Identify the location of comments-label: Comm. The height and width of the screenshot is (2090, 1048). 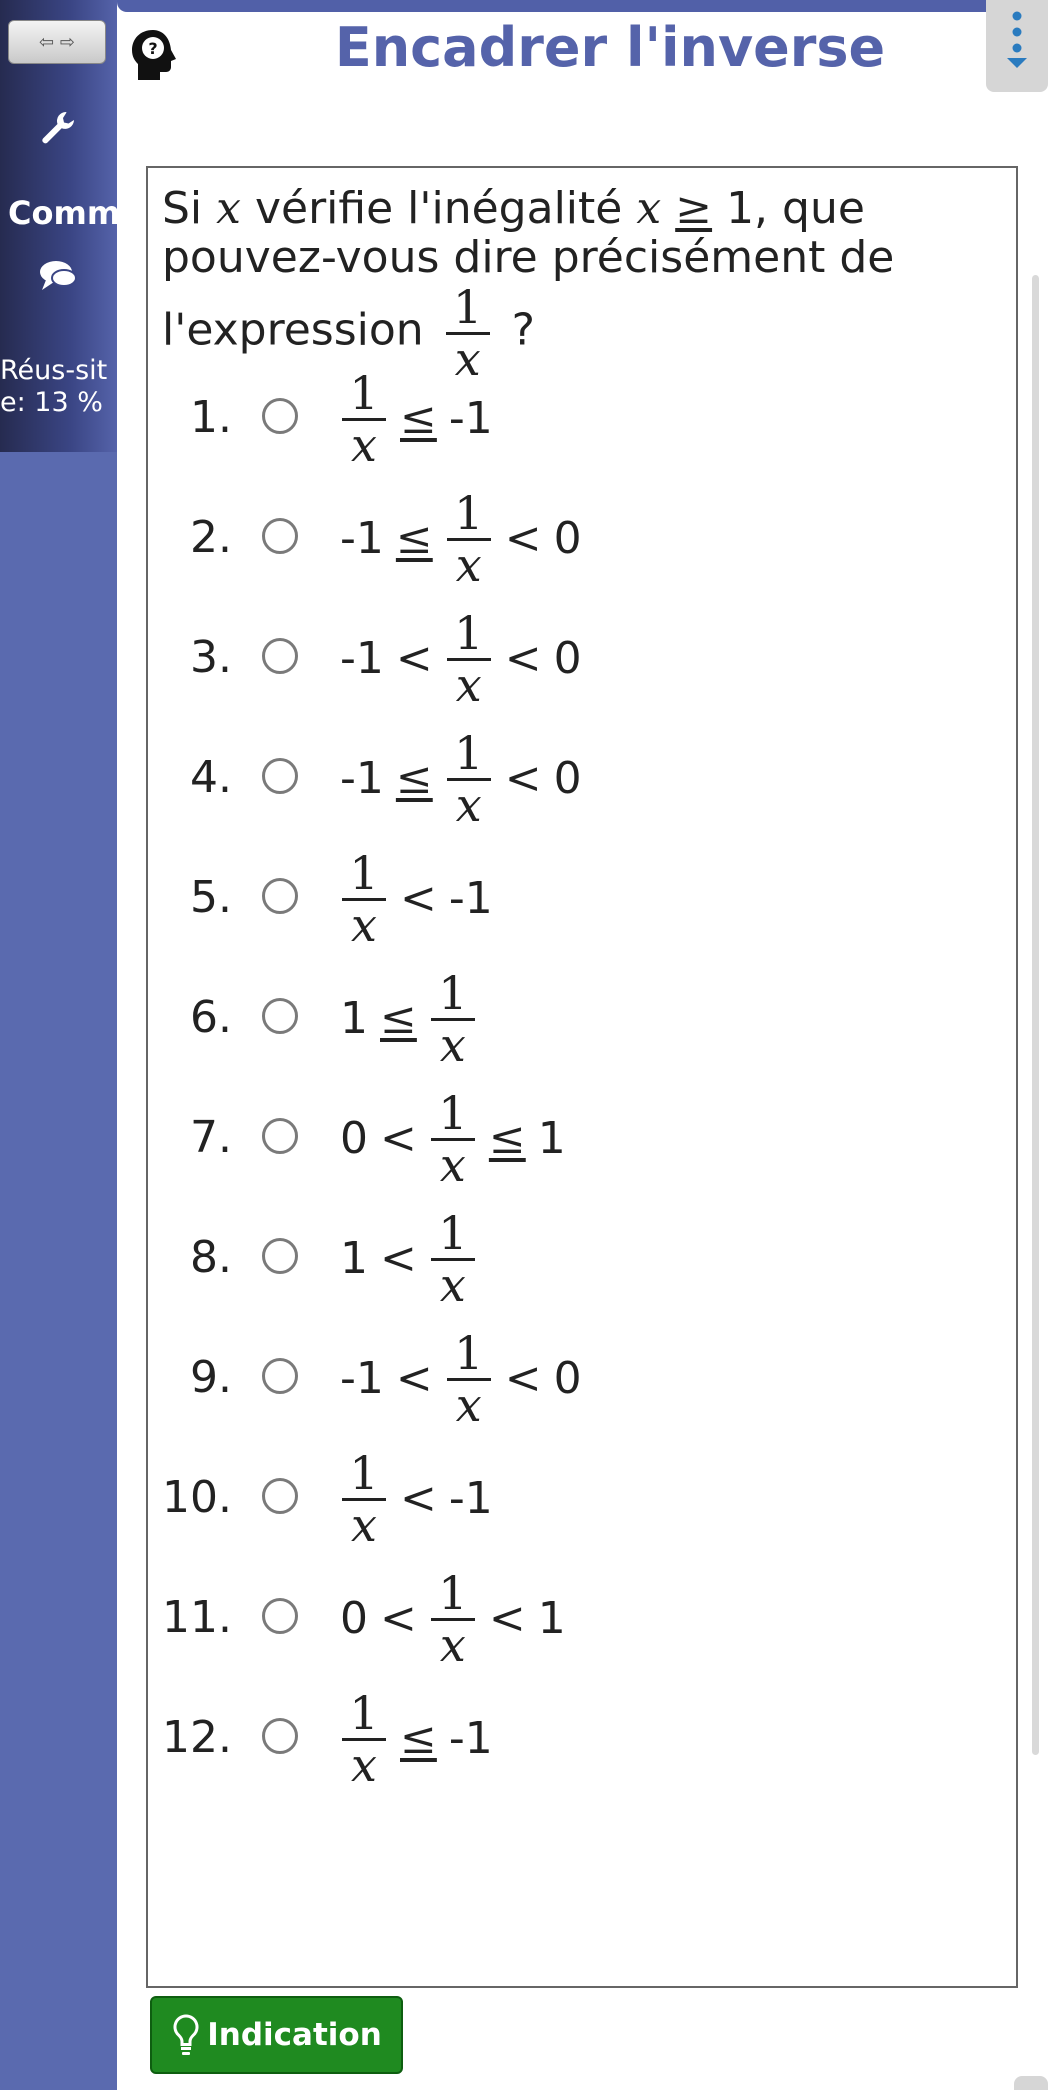
(62, 213).